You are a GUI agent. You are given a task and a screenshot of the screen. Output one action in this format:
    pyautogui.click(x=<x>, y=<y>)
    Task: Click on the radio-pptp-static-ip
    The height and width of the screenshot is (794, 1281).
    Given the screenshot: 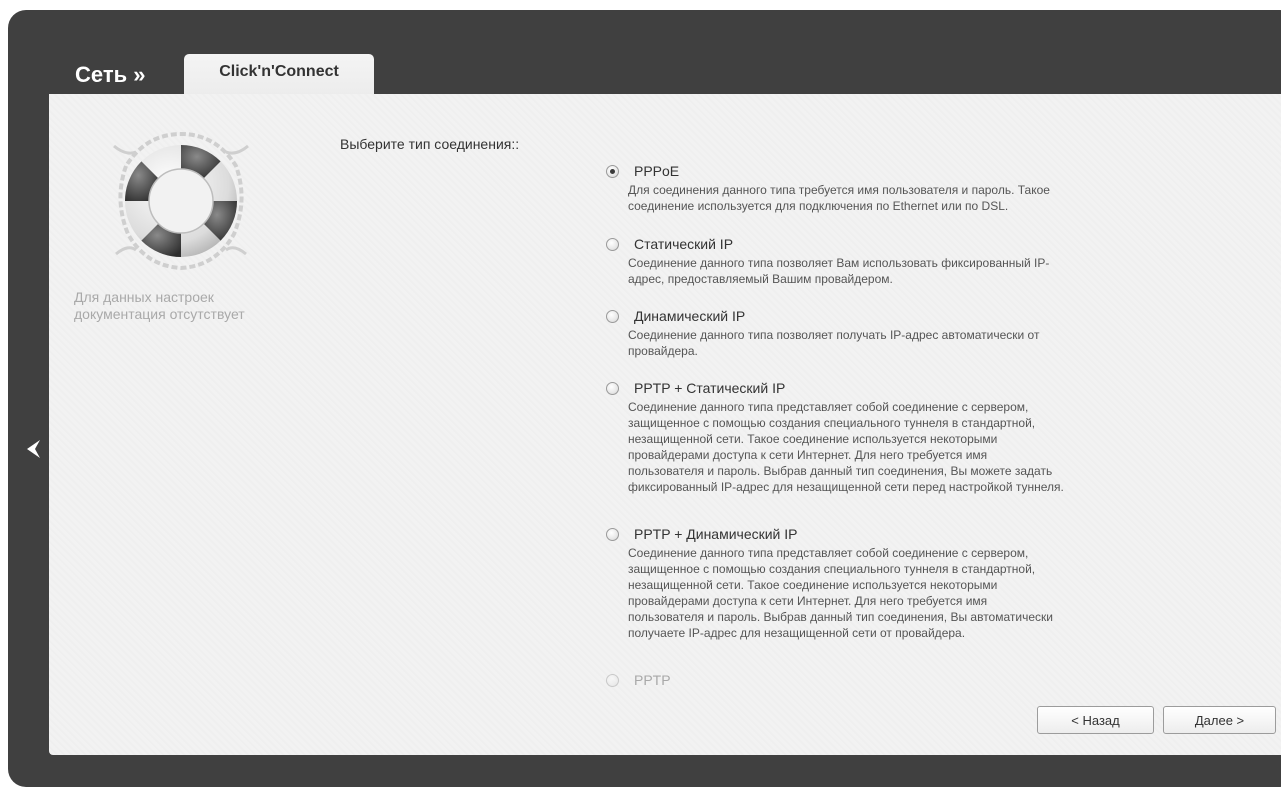 What is the action you would take?
    pyautogui.click(x=612, y=388)
    